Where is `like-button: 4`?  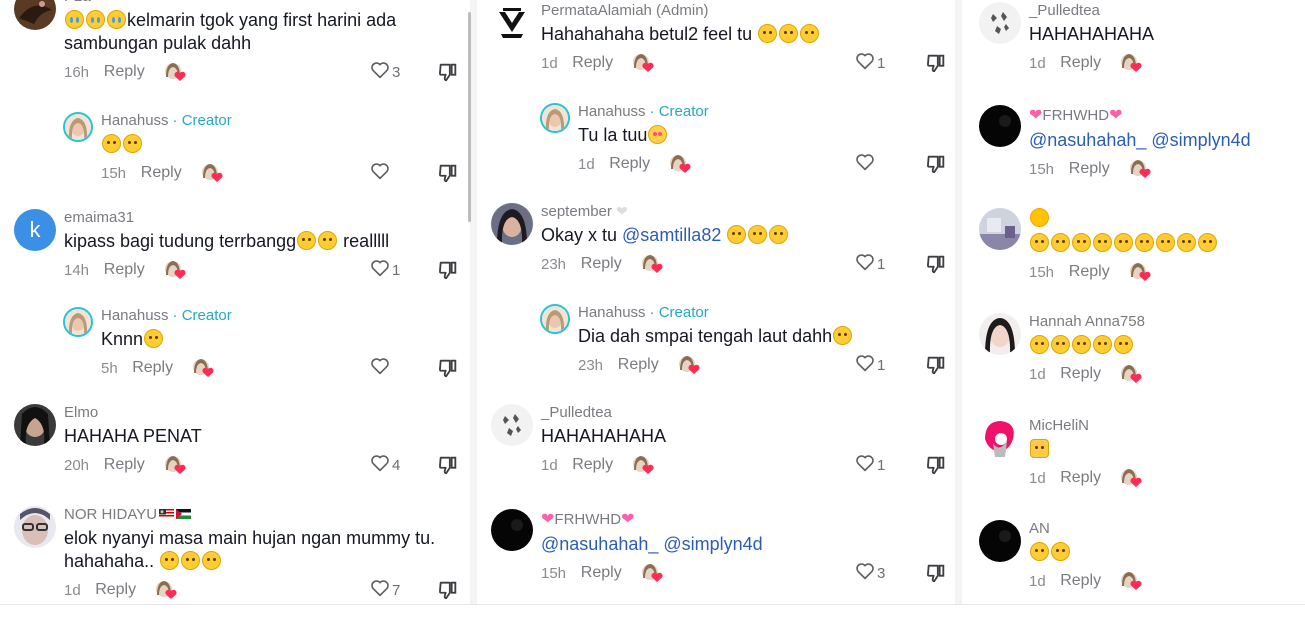
like-button: 4 is located at coordinates (385, 465).